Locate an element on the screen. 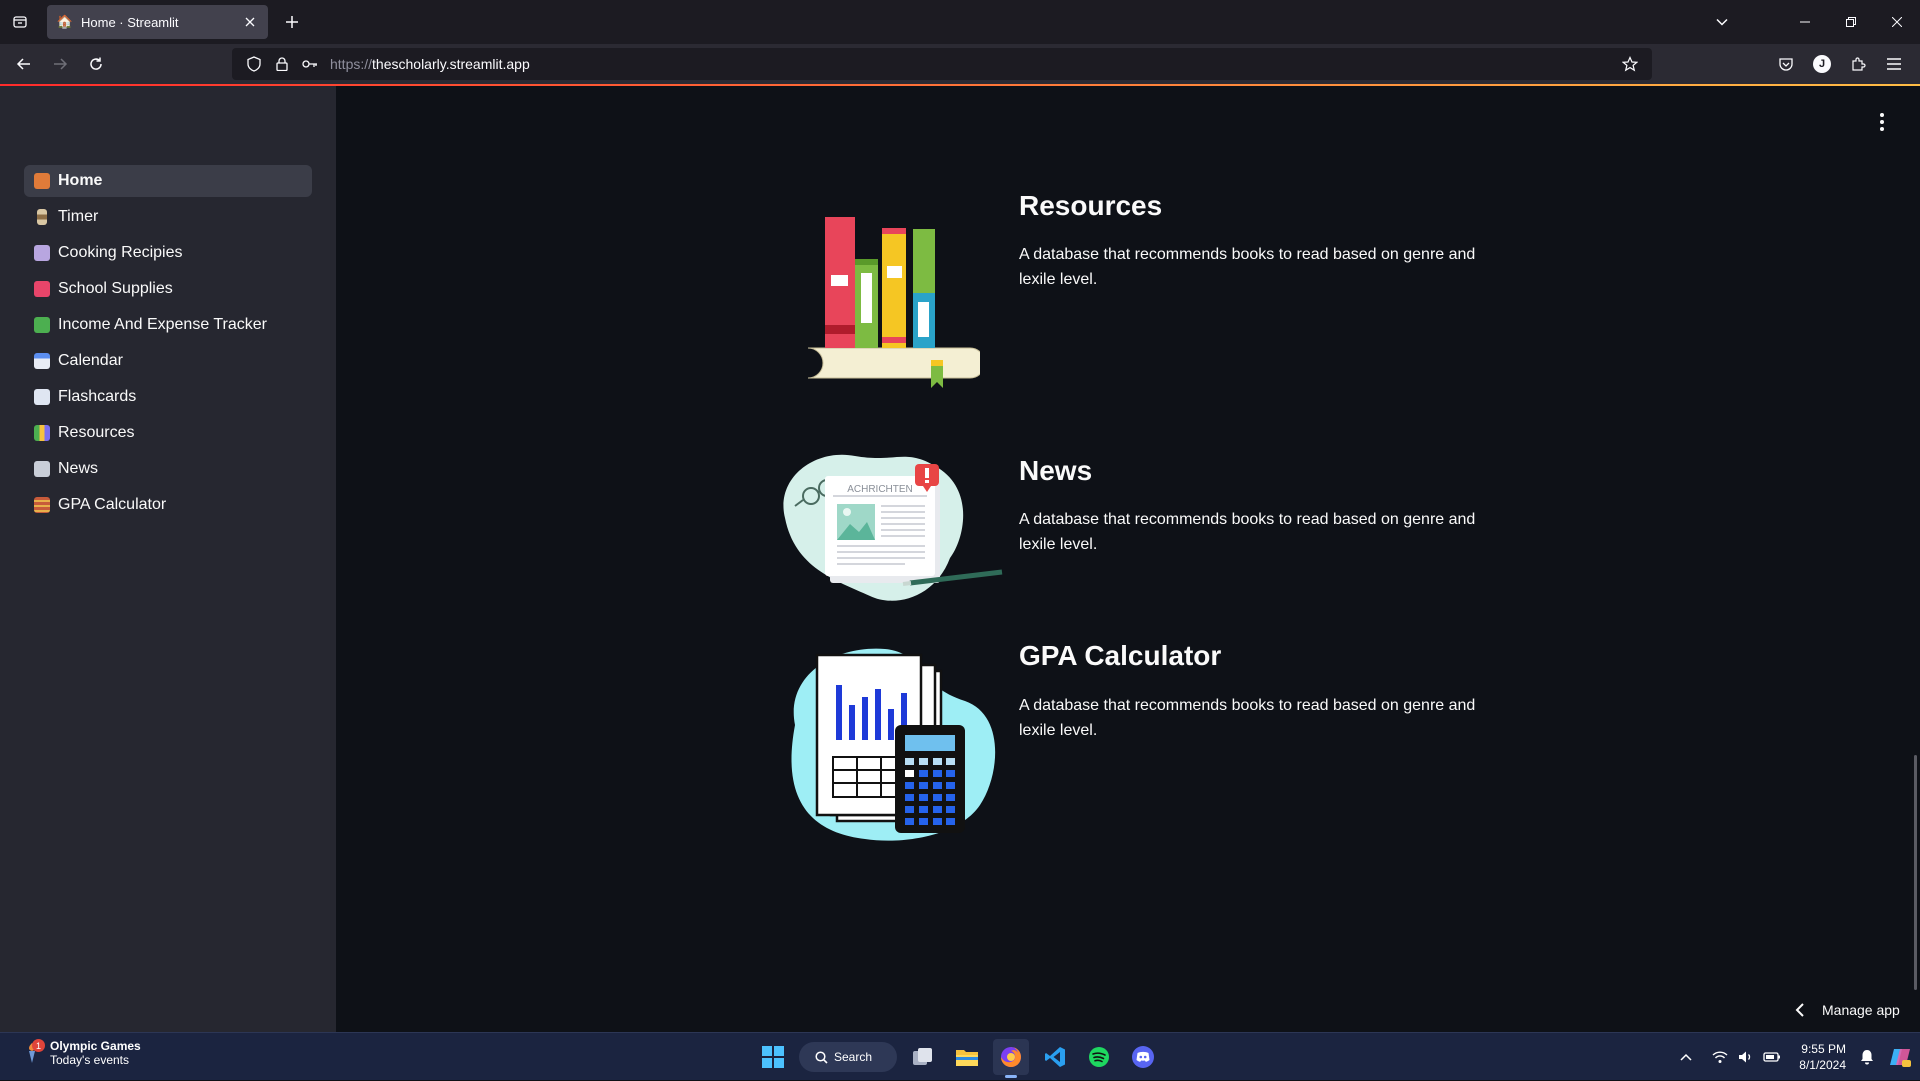 The width and height of the screenshot is (1920, 1081). vscode-icon is located at coordinates (1055, 1057).